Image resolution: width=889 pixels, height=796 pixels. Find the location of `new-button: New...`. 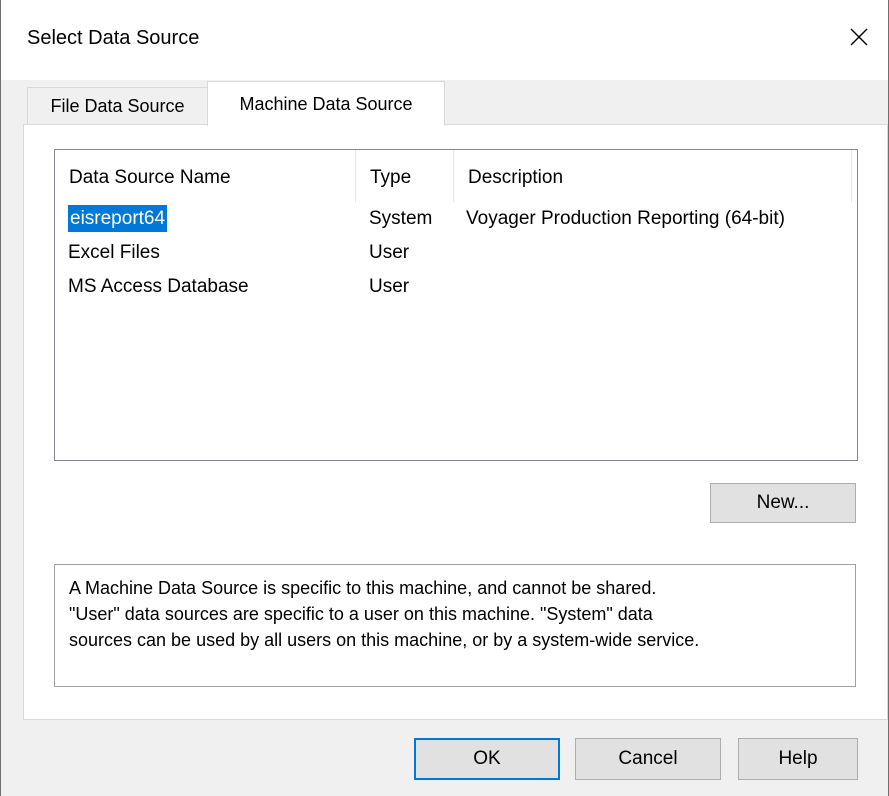

new-button: New... is located at coordinates (783, 503).